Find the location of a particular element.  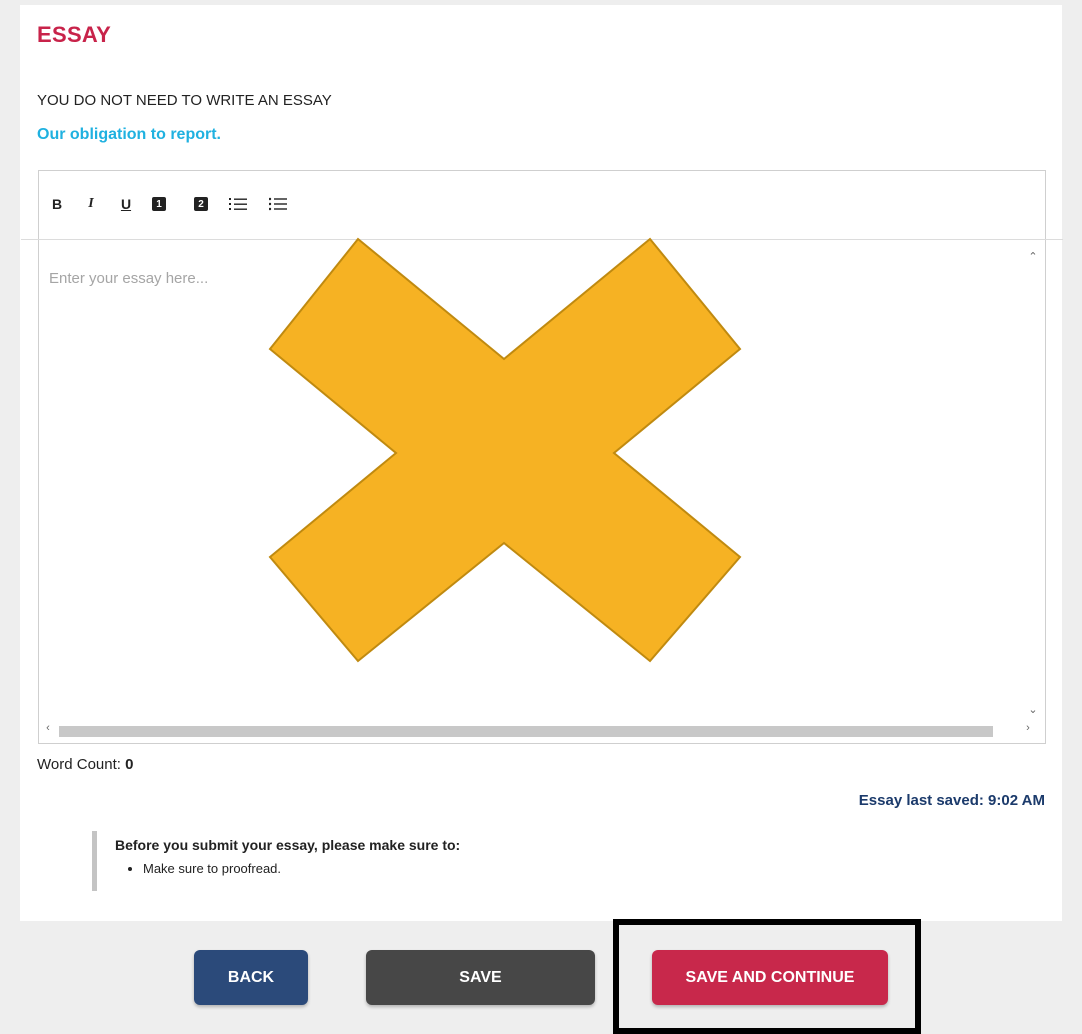

italic-button: I is located at coordinates (91, 204).